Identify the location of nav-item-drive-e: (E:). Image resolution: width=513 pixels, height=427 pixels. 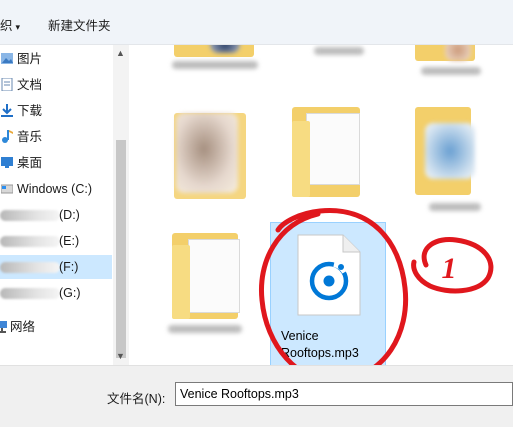
(56, 241).